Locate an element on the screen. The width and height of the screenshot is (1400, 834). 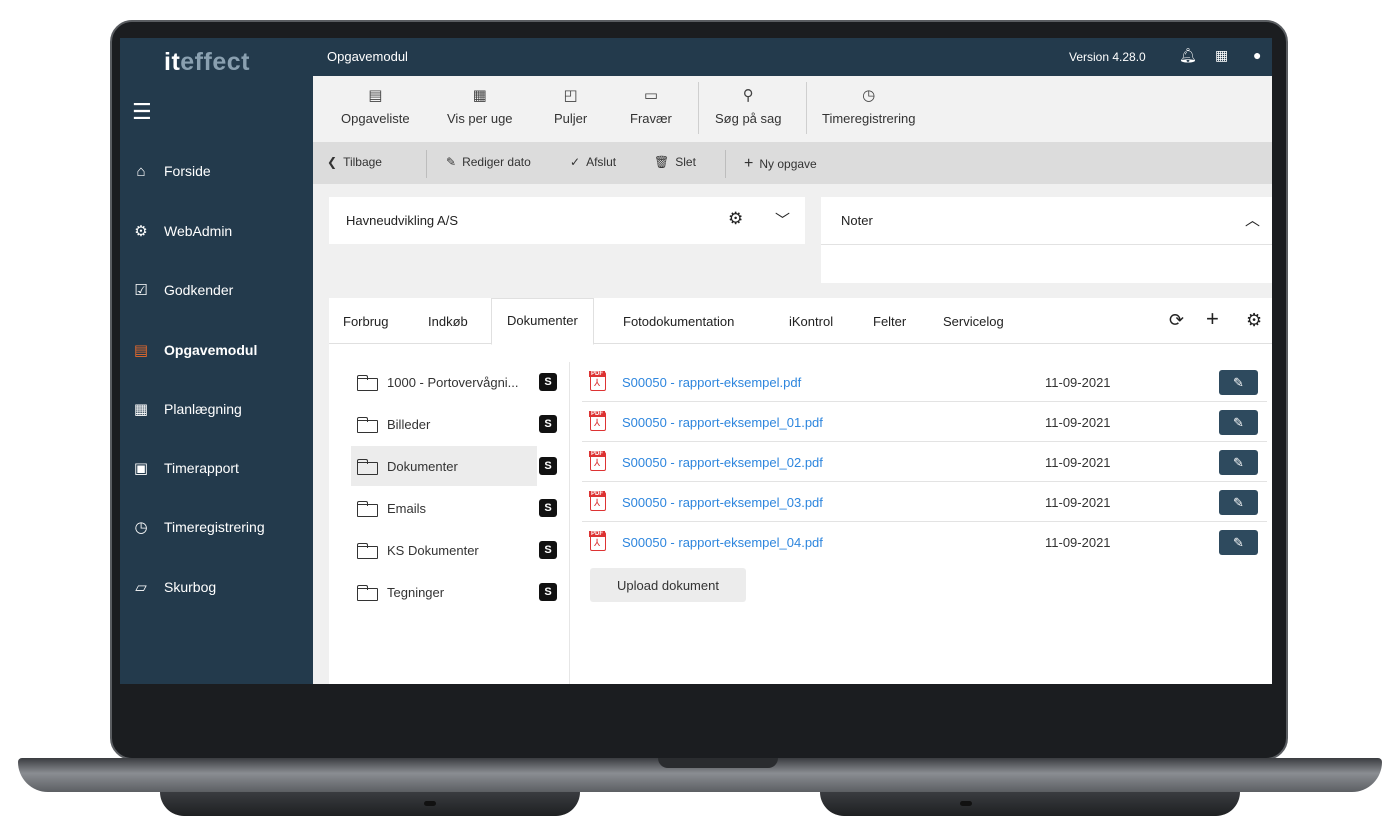
tool-label: Timeregistrering is located at coordinates (869, 118).